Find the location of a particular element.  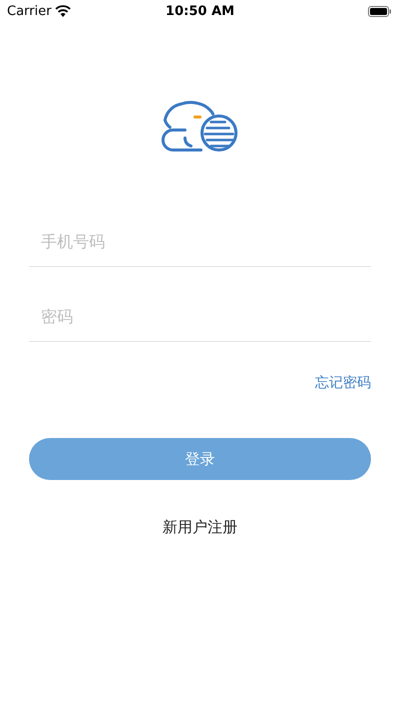

carrier-label: Carrier is located at coordinates (29, 11).